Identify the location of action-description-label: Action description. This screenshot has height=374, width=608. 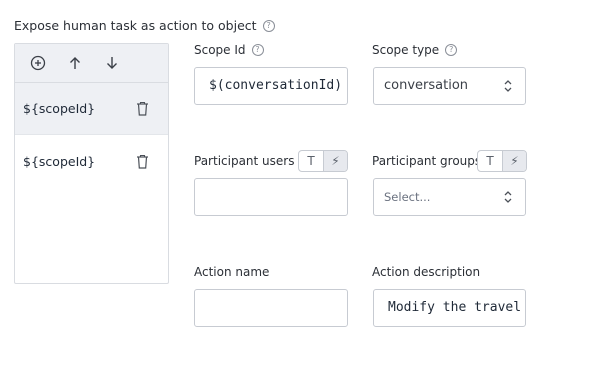
(426, 272).